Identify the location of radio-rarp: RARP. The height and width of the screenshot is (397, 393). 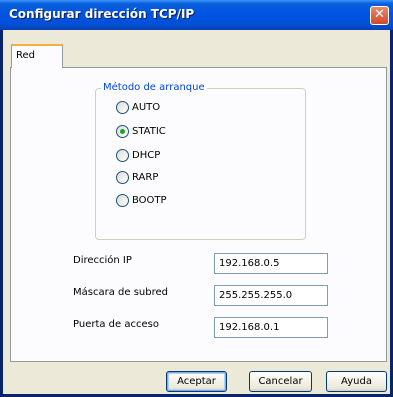
(137, 177).